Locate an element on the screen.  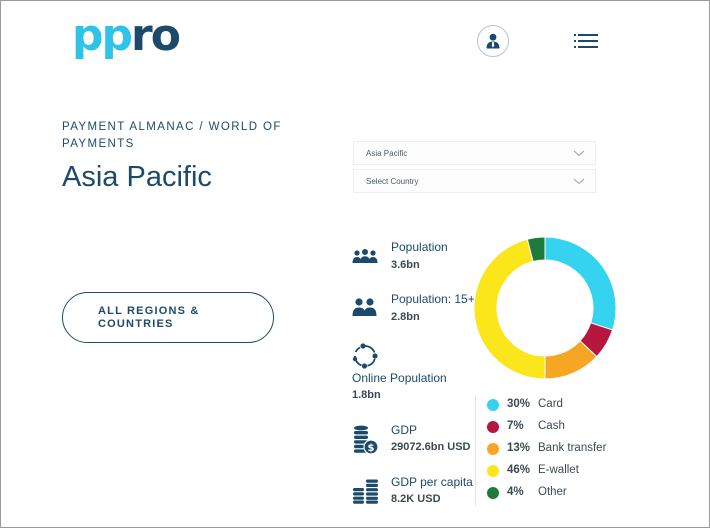
all-regions-label-line1: ALL REGIONS & is located at coordinates (149, 310).